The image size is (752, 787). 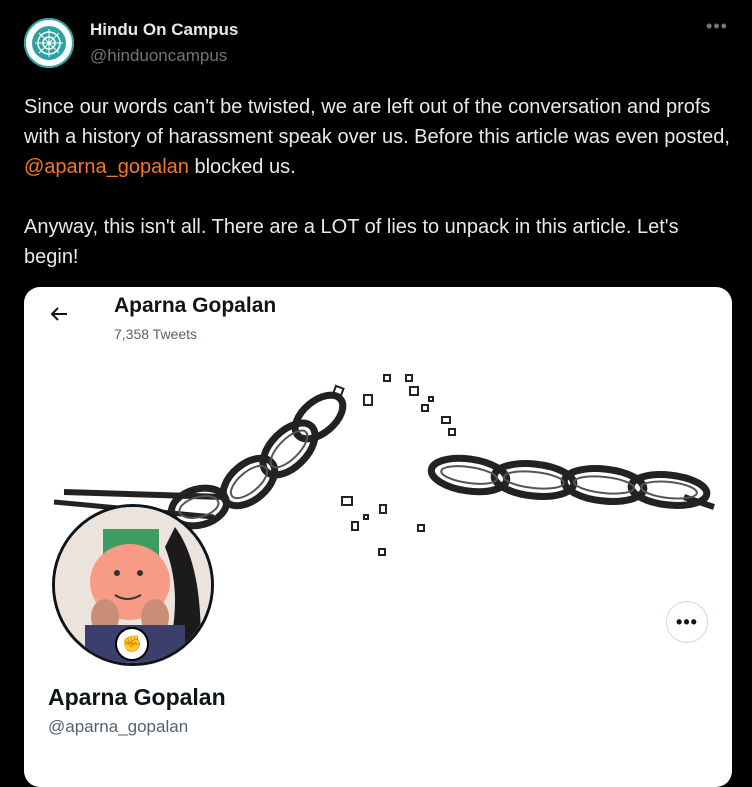 What do you see at coordinates (133, 585) in the screenshot?
I see `profile-picture: ✊` at bounding box center [133, 585].